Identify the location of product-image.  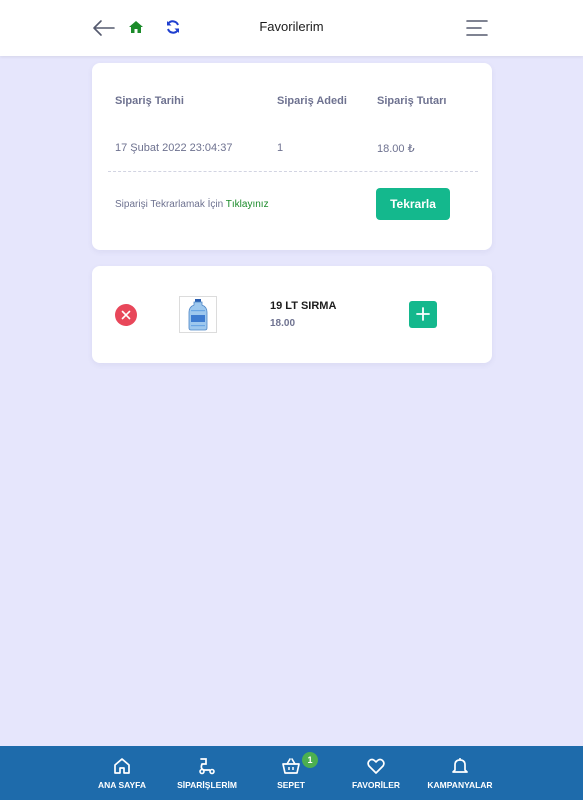
(198, 314).